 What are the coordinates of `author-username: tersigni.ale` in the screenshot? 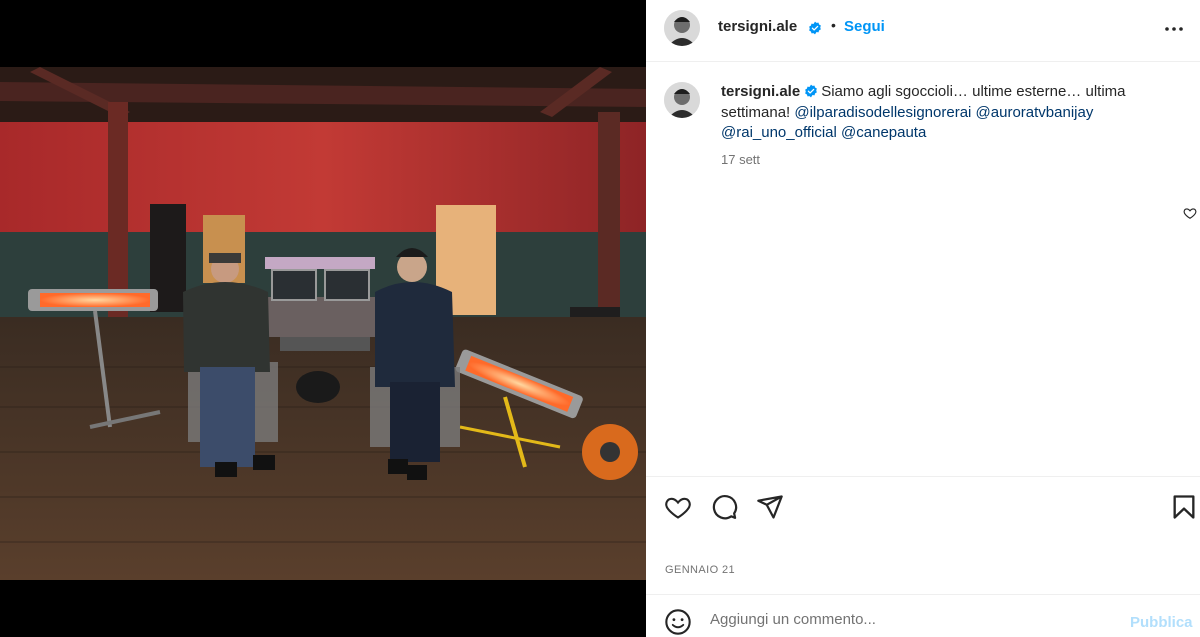 It's located at (757, 26).